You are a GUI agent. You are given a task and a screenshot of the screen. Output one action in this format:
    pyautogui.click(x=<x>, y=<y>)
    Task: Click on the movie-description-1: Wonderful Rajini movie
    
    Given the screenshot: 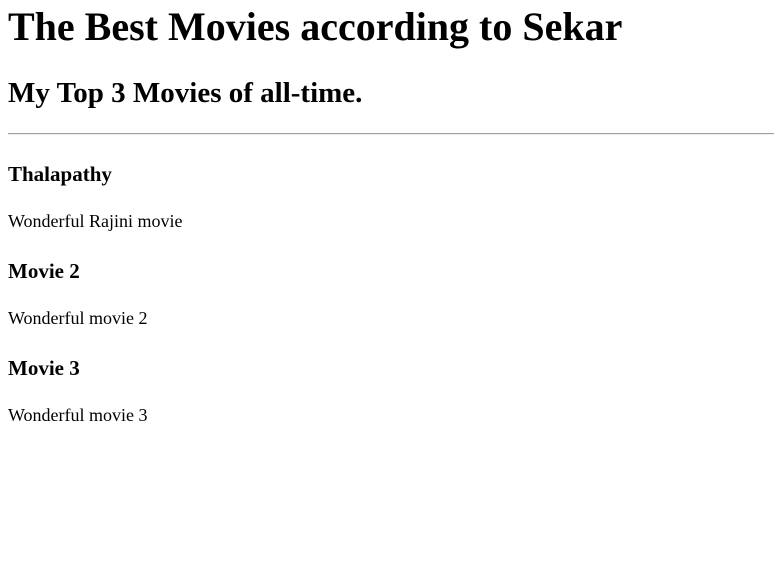 What is the action you would take?
    pyautogui.click(x=95, y=221)
    